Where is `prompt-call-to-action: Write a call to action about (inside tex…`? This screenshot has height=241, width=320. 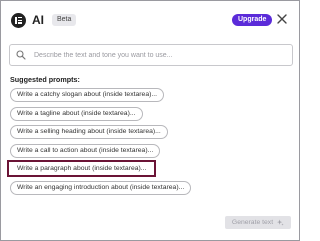
prompt-call-to-action: Write a call to action about (inside tex… is located at coordinates (85, 151).